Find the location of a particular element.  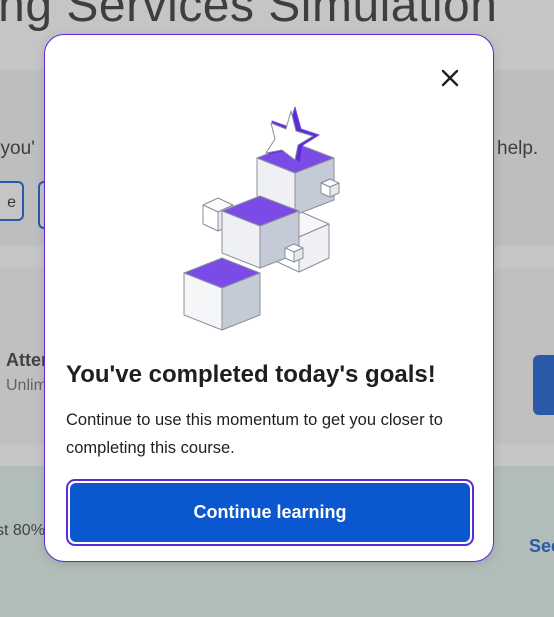

close-button is located at coordinates (450, 78).